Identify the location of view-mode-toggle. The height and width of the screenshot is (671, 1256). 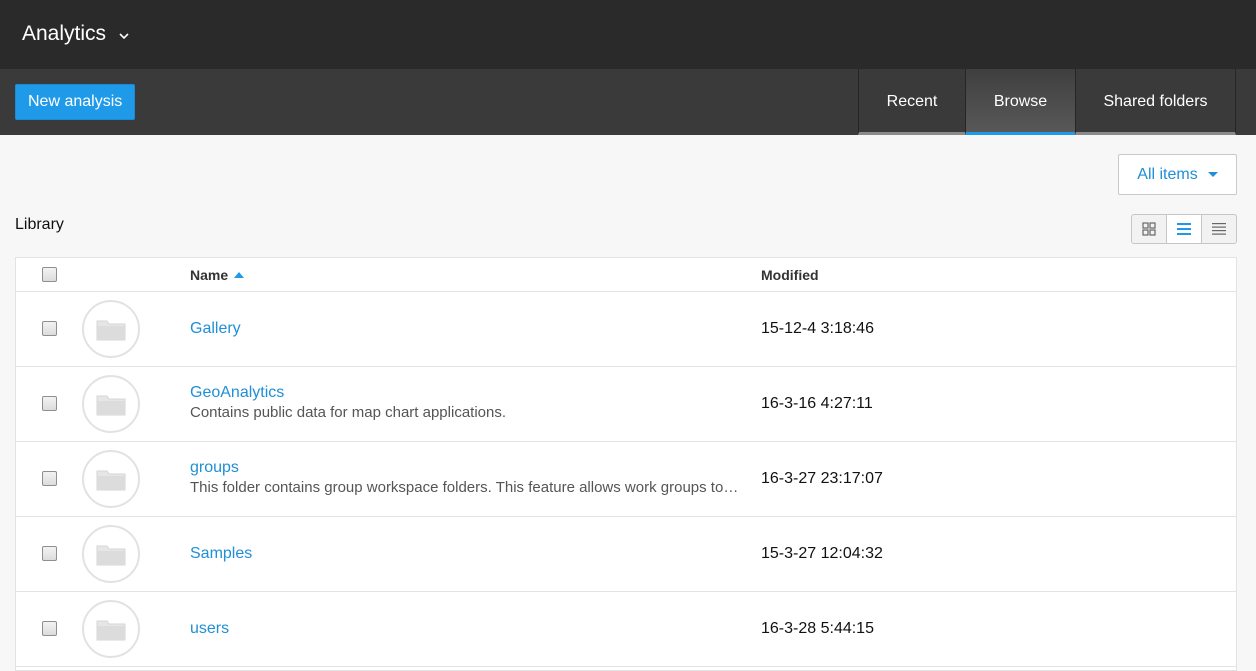
(1184, 229).